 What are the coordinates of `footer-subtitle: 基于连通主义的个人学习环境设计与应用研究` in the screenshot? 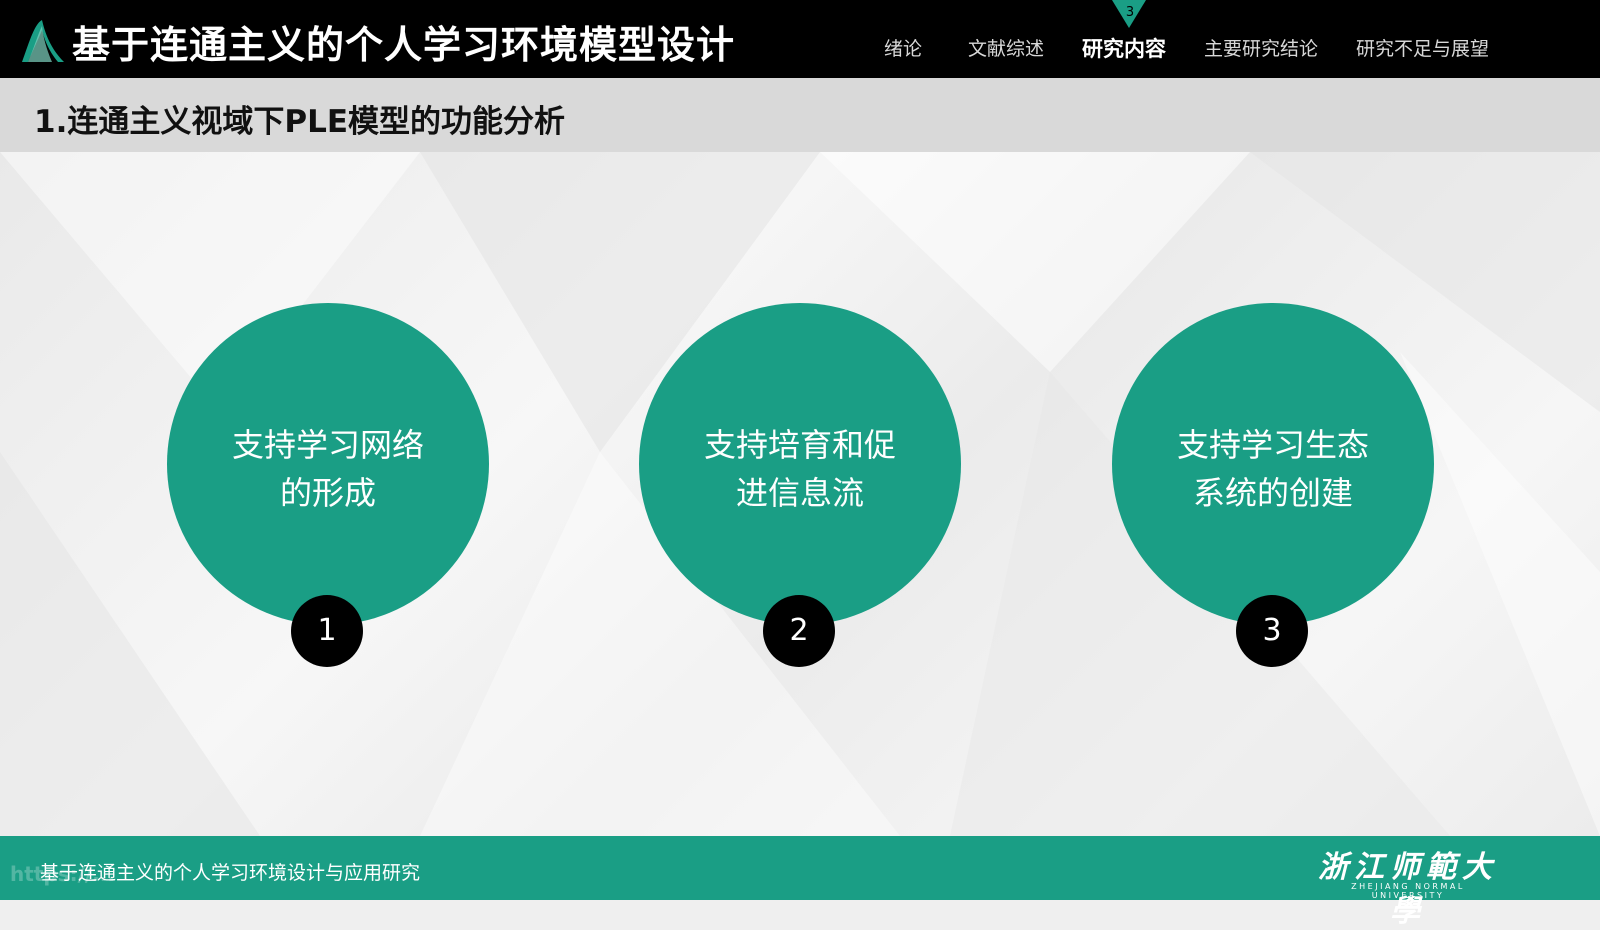 It's located at (230, 873).